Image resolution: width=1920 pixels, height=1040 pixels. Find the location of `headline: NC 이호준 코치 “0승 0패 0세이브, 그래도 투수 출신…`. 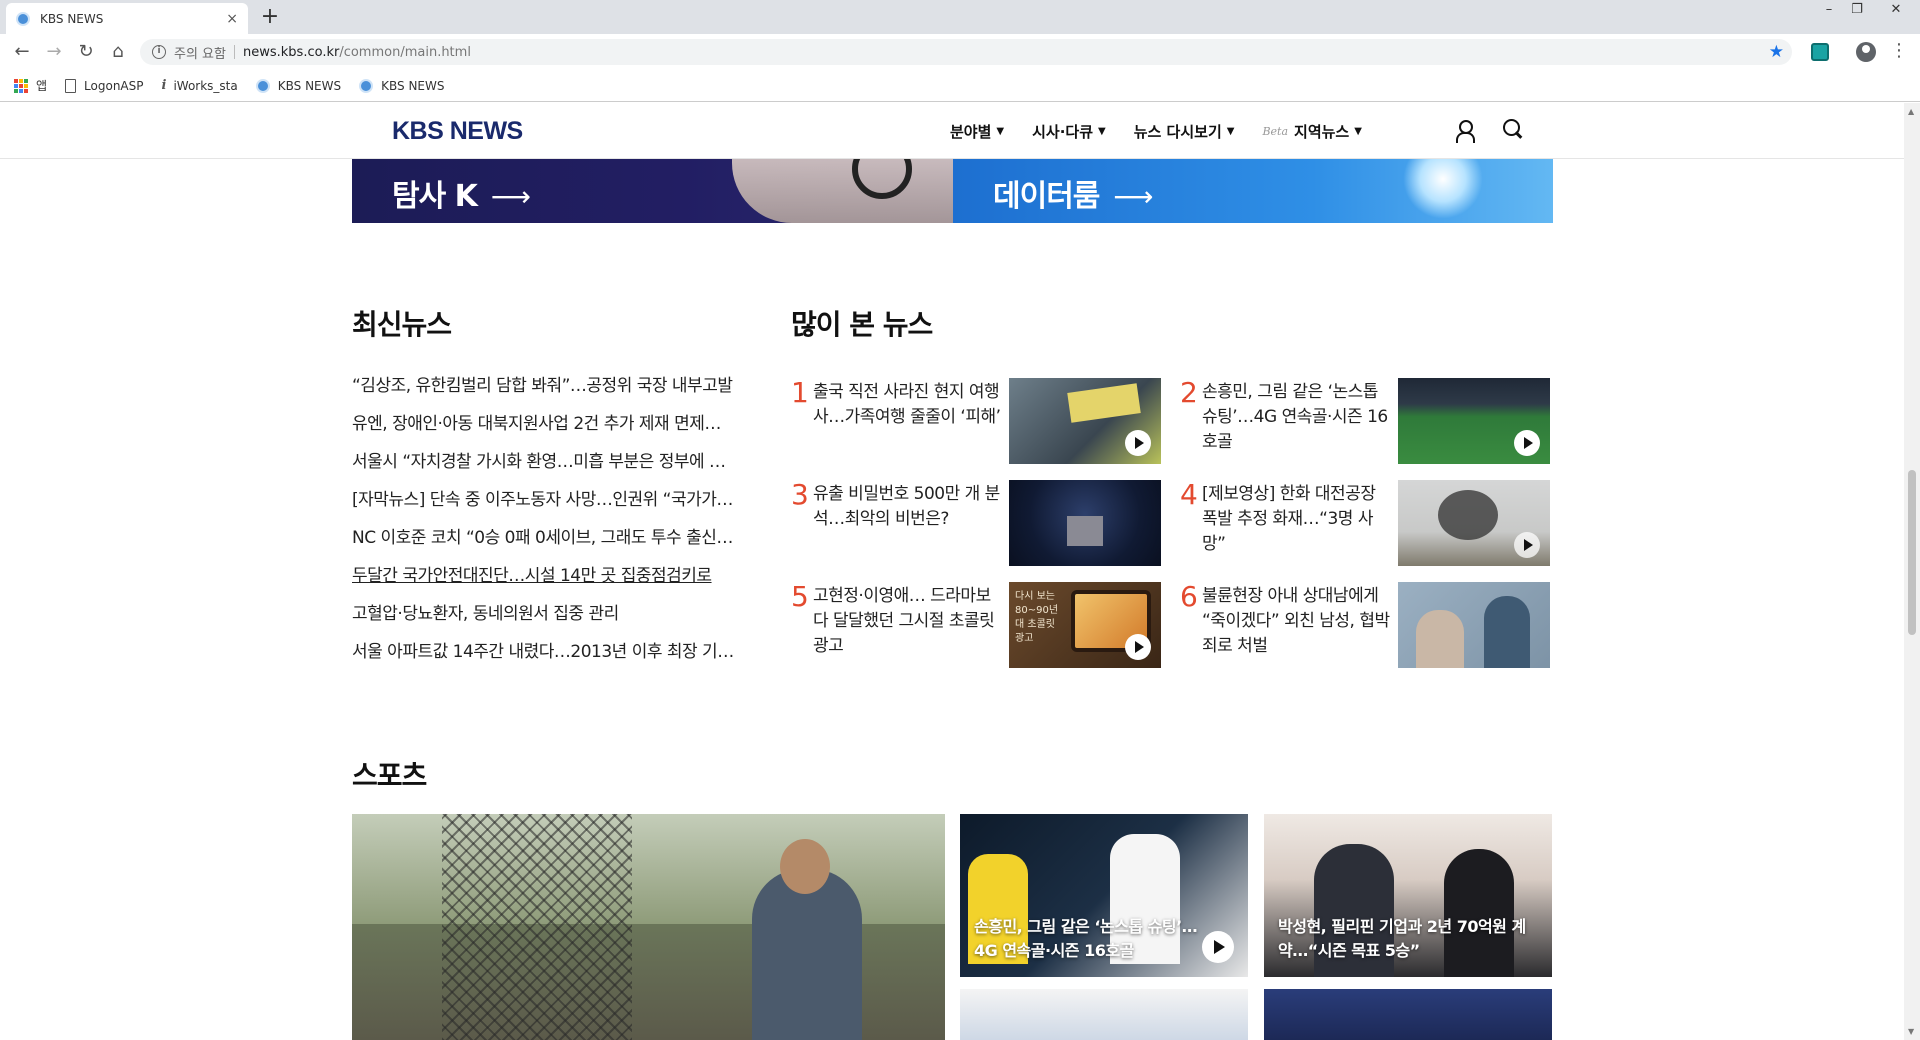

headline: NC 이호준 코치 “0승 0패 0세이브, 그래도 투수 출신… is located at coordinates (542, 538).